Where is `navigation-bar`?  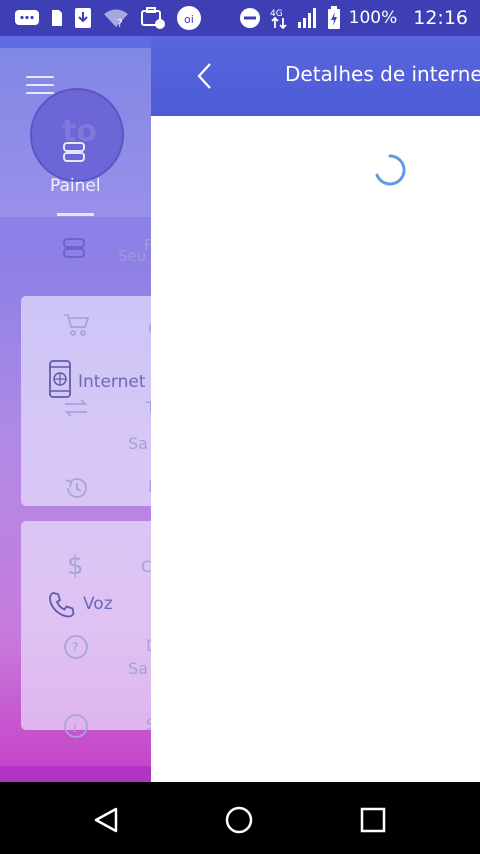
navigation-bar is located at coordinates (240, 818).